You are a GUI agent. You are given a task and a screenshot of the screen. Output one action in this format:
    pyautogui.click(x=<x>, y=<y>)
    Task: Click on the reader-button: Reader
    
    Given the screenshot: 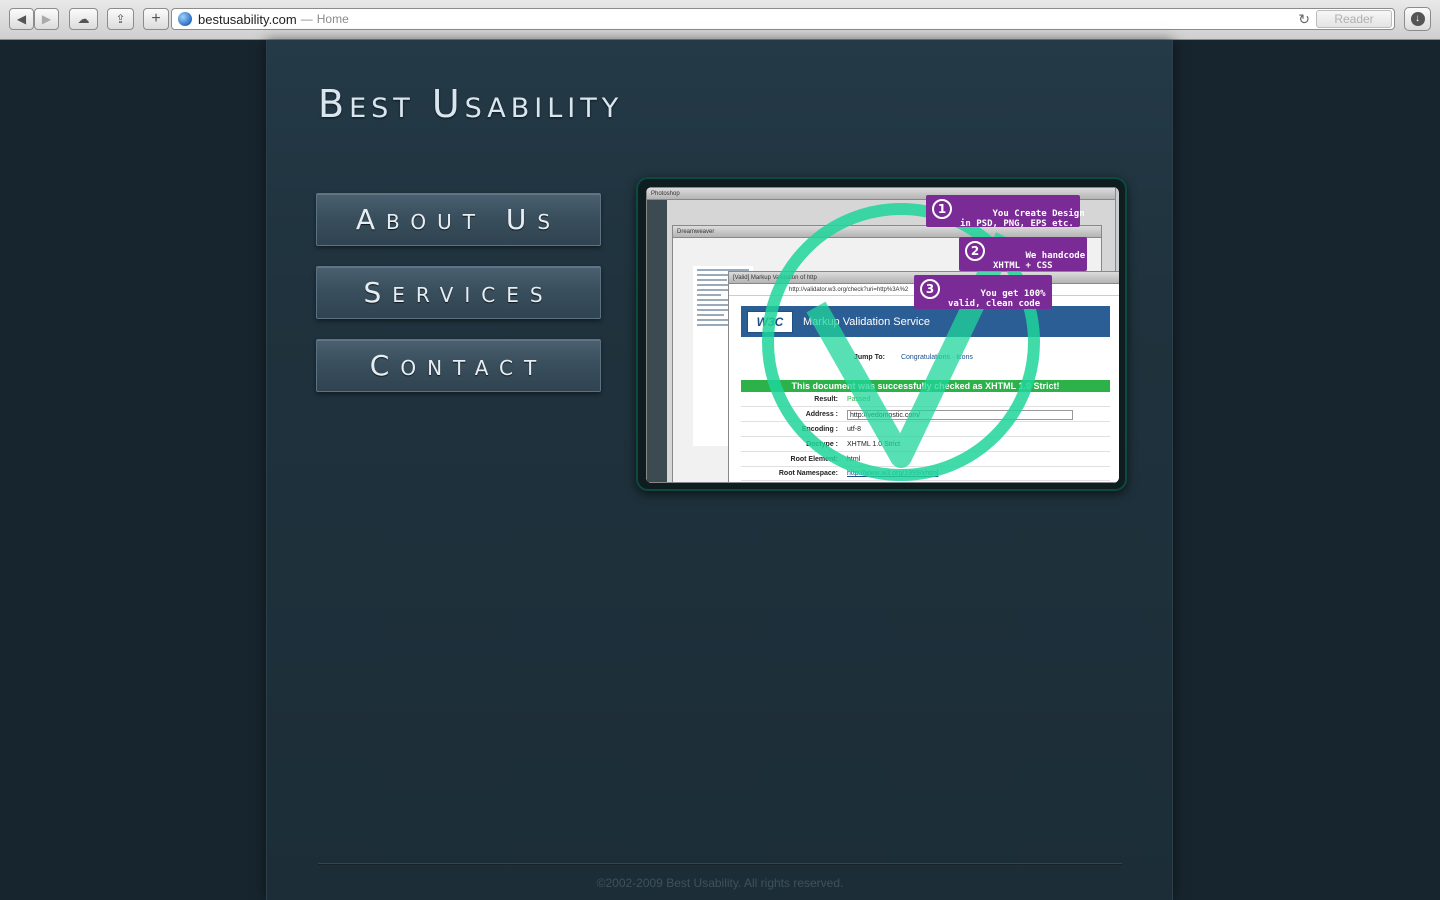 What is the action you would take?
    pyautogui.click(x=1354, y=19)
    